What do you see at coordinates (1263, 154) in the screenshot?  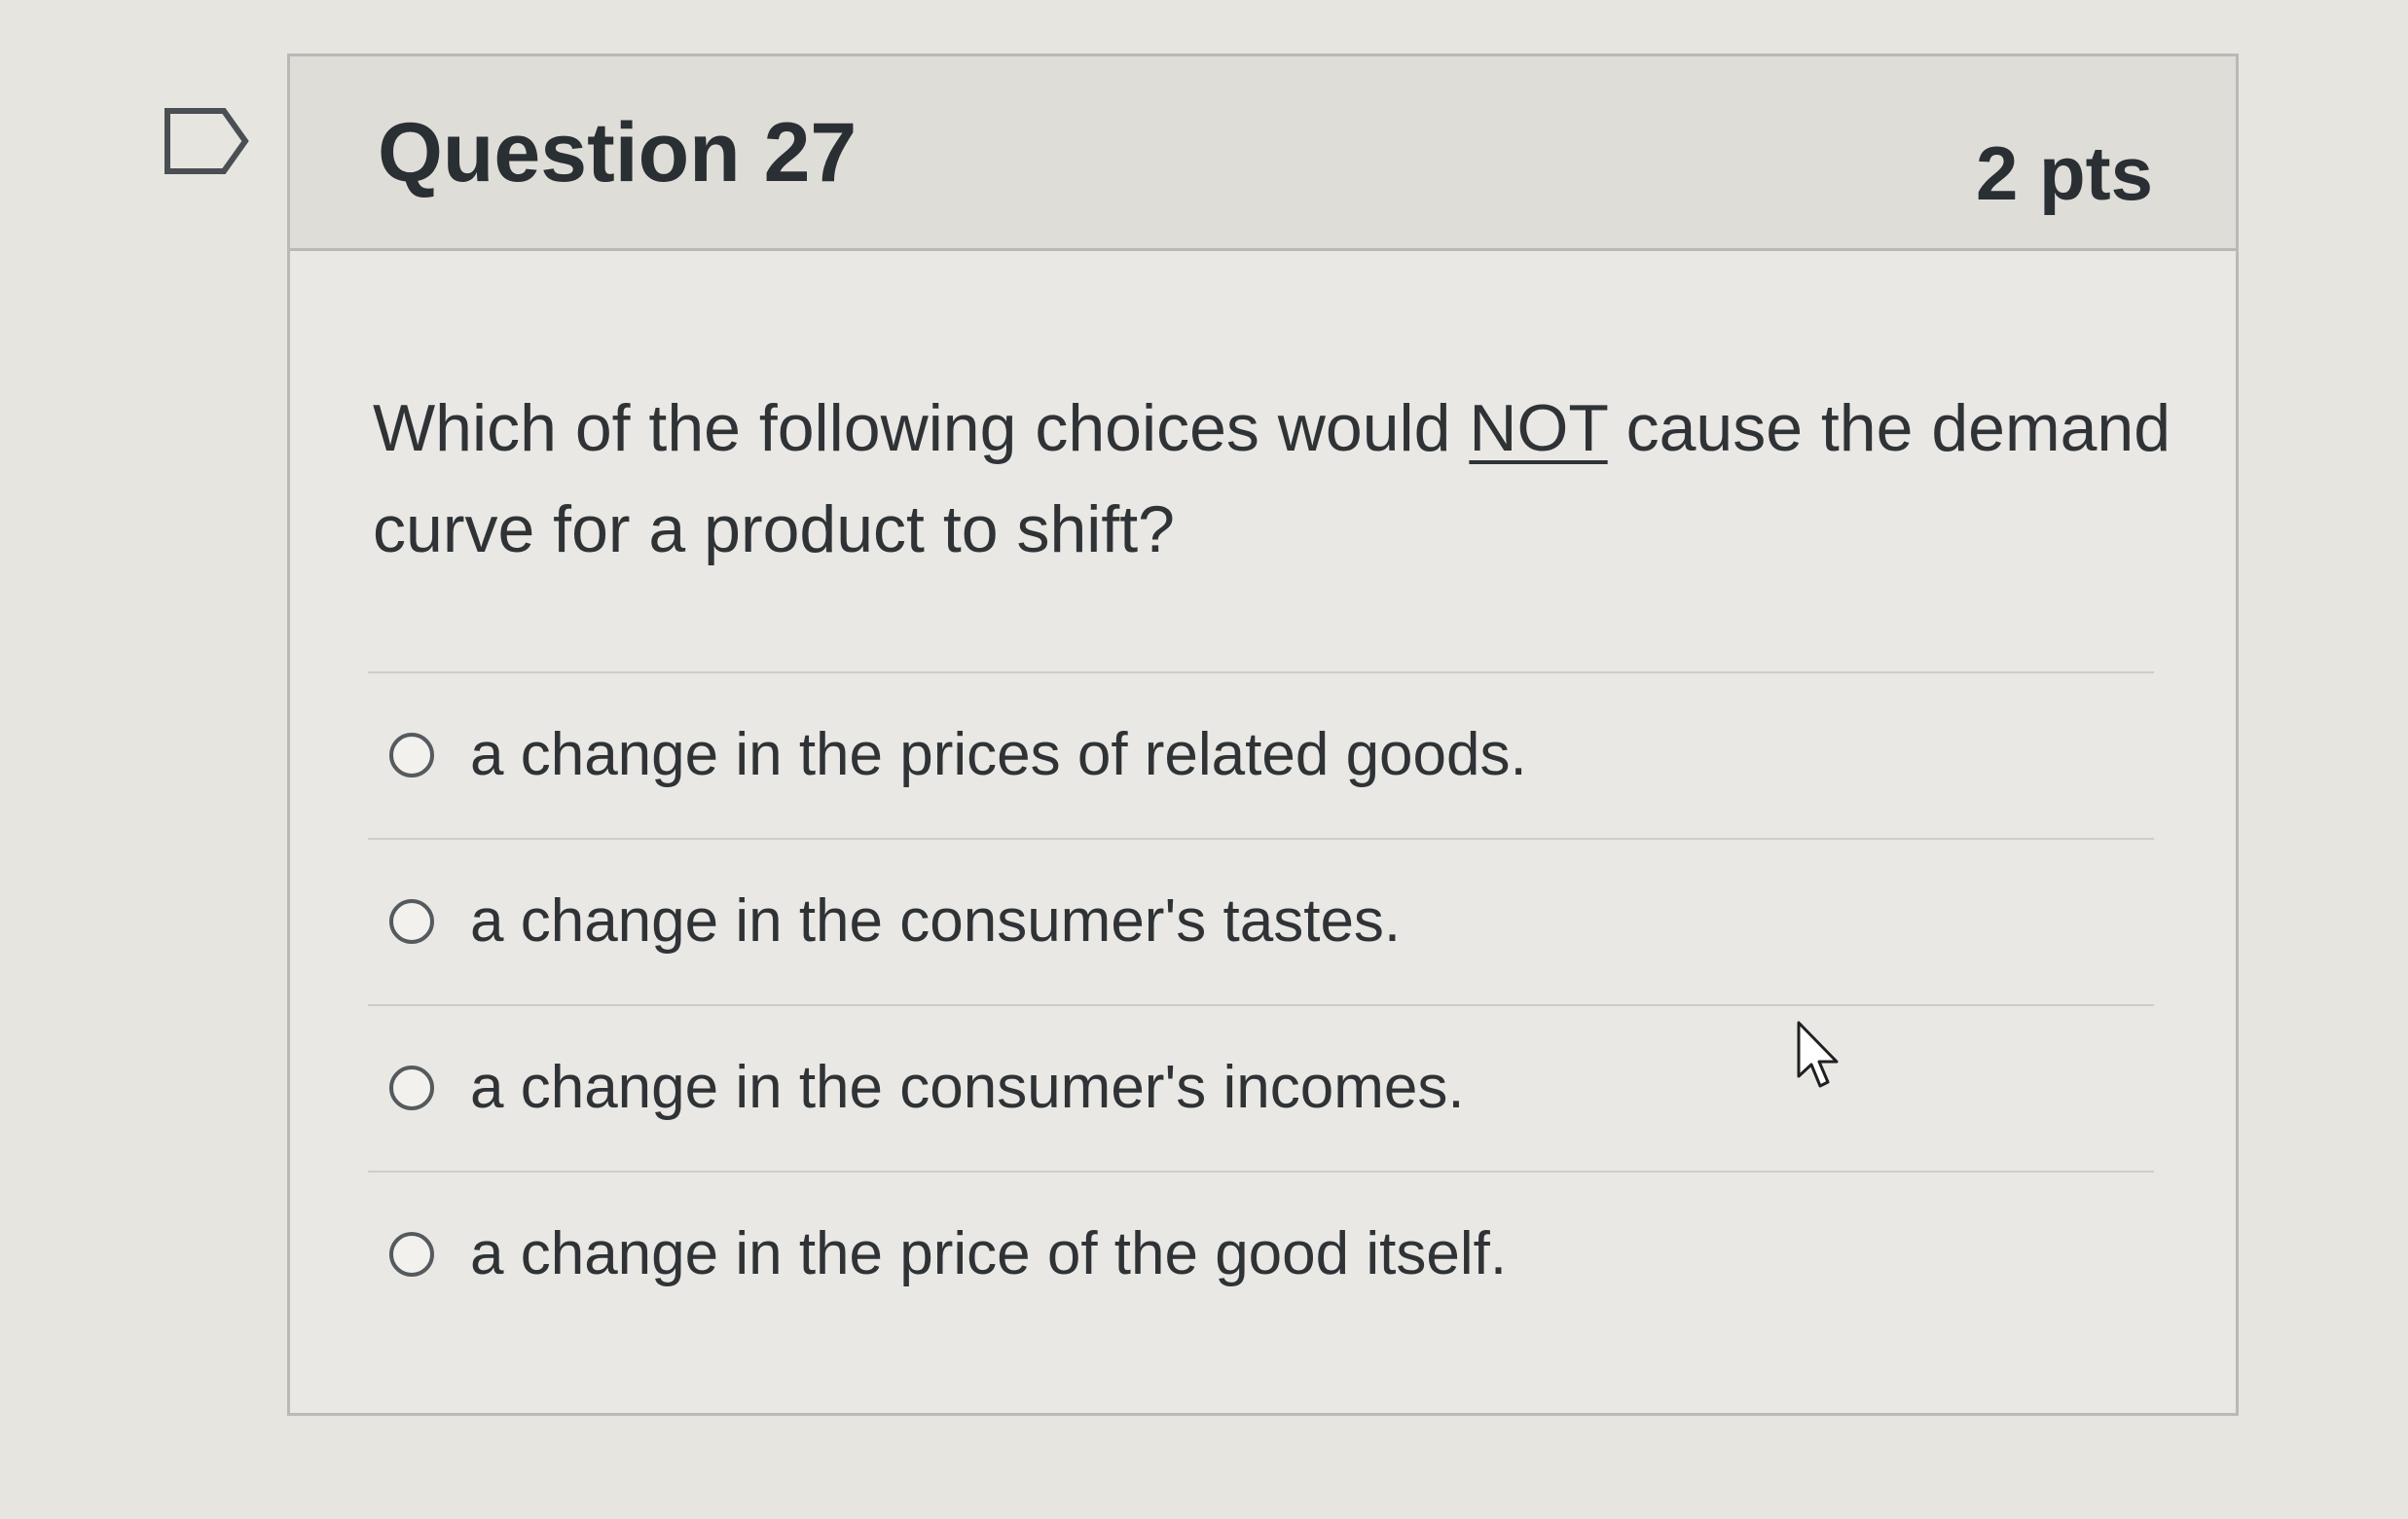 I see `question-header: Question 27 2 pts` at bounding box center [1263, 154].